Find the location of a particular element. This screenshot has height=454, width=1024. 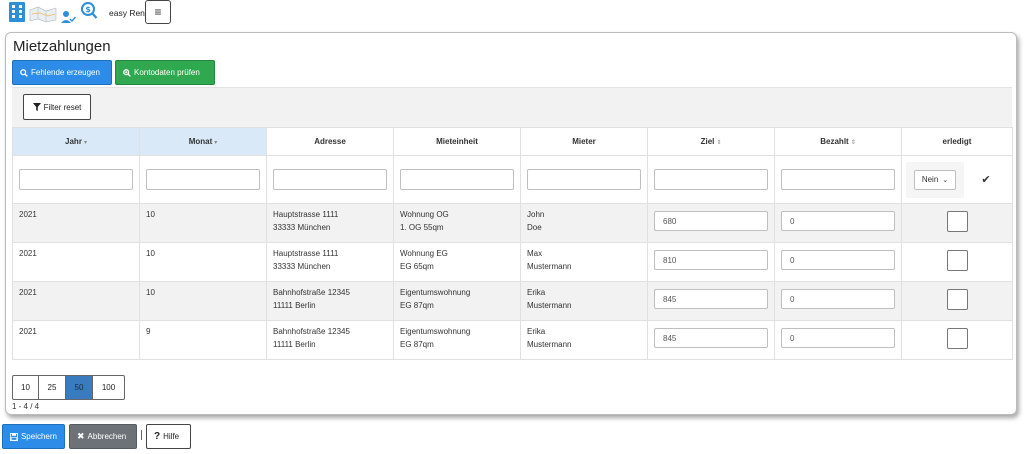

column-jahr: Jahr ▾ is located at coordinates (76, 141).